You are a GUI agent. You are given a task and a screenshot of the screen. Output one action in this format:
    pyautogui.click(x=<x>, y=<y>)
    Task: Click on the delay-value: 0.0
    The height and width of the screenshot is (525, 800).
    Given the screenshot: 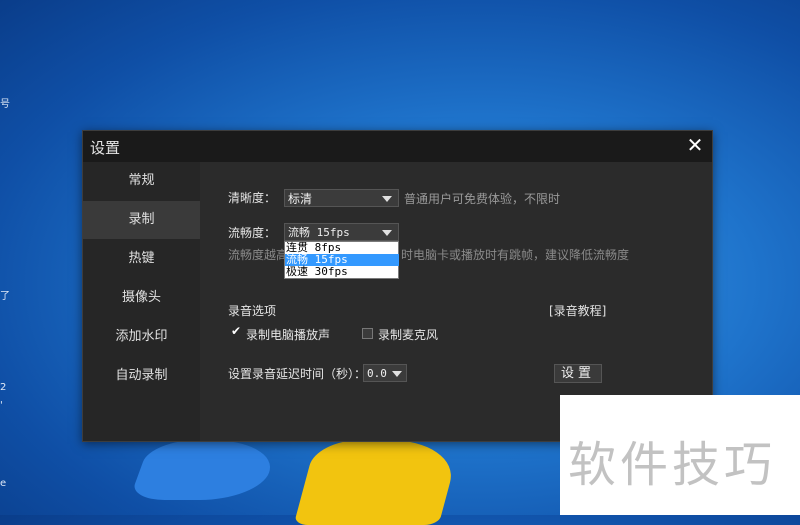 What is the action you would take?
    pyautogui.click(x=377, y=373)
    